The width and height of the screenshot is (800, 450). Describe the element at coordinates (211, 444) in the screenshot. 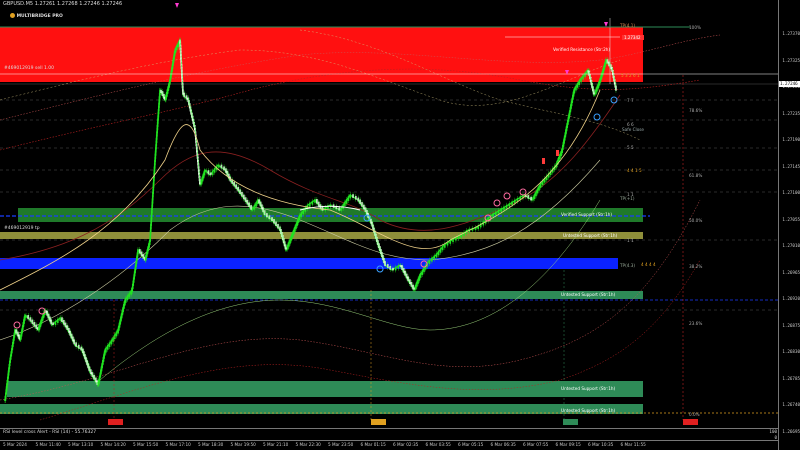

I see `time-axis-tick: 5 Mar 18:30` at that location.